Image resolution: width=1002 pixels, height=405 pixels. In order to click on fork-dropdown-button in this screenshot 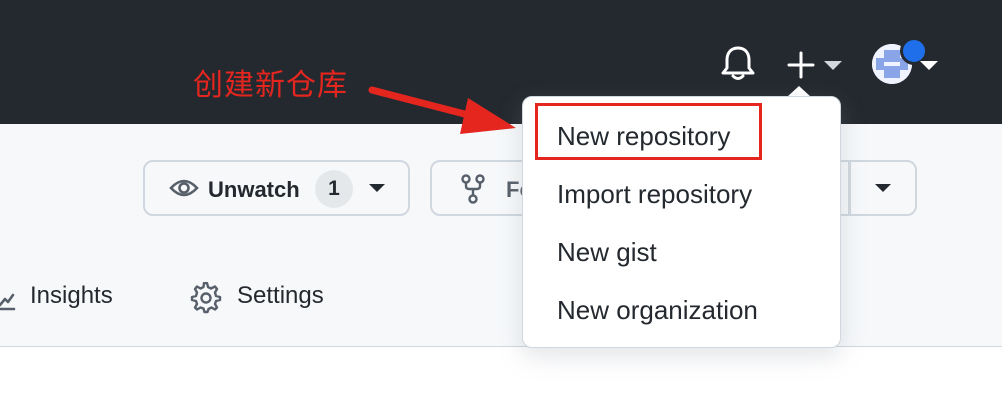, I will do `click(883, 188)`.